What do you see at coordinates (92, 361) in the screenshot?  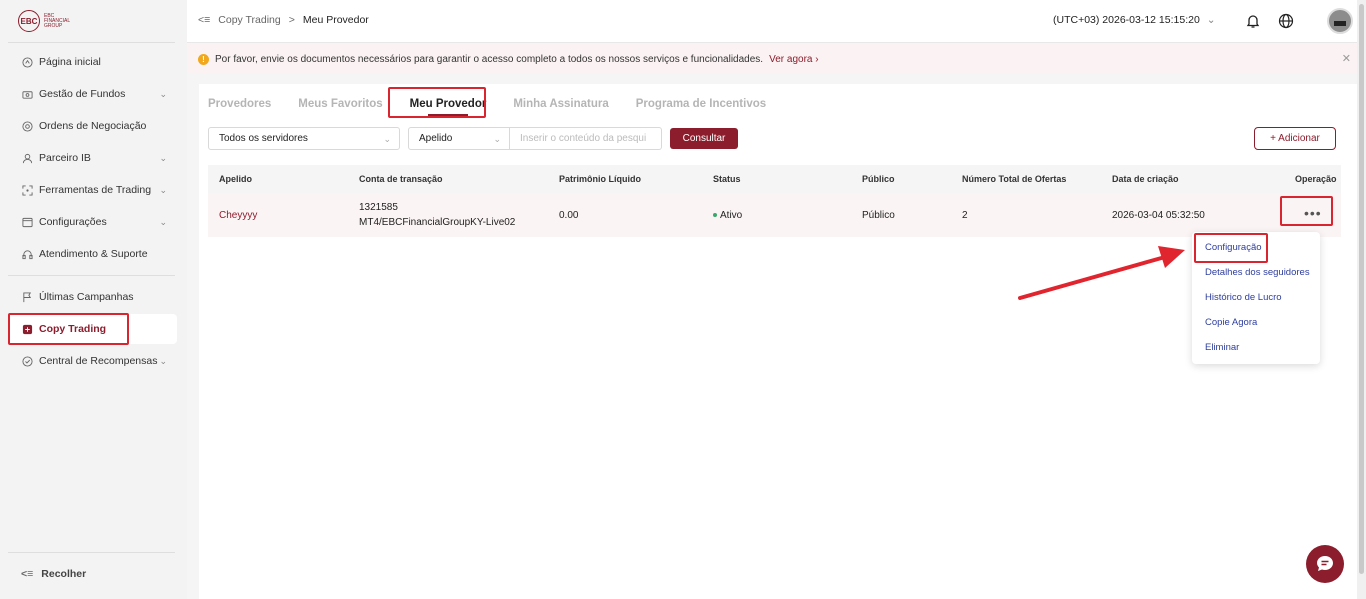 I see `sidebar-item-central-de-recompensas: Central de Recompensas ⌄` at bounding box center [92, 361].